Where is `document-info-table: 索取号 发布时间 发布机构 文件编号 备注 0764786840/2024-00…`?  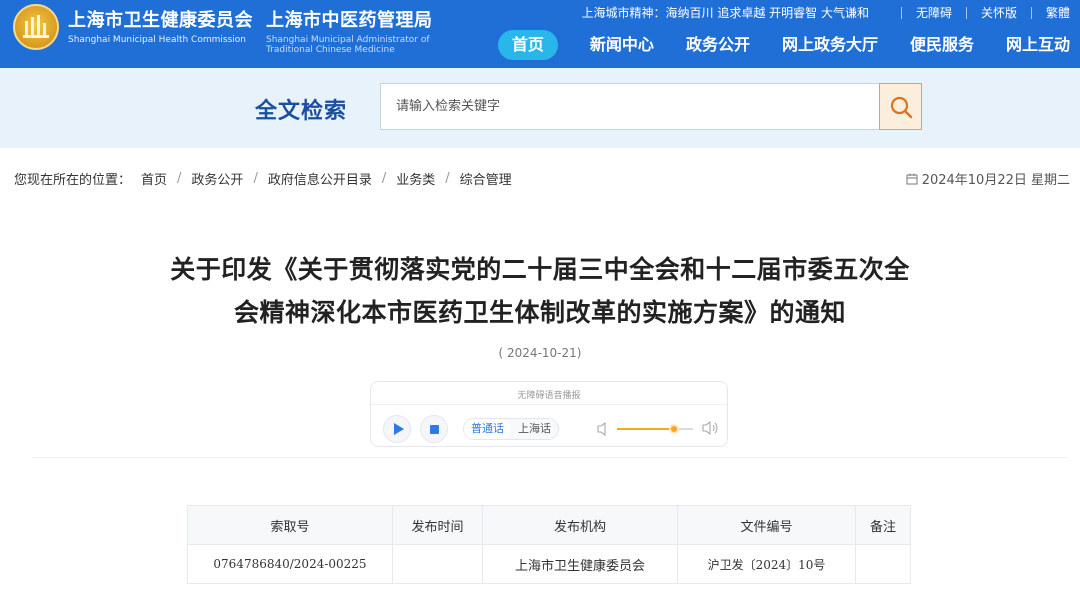 document-info-table: 索取号 发布时间 发布机构 文件编号 备注 0764786840/2024-00… is located at coordinates (549, 544).